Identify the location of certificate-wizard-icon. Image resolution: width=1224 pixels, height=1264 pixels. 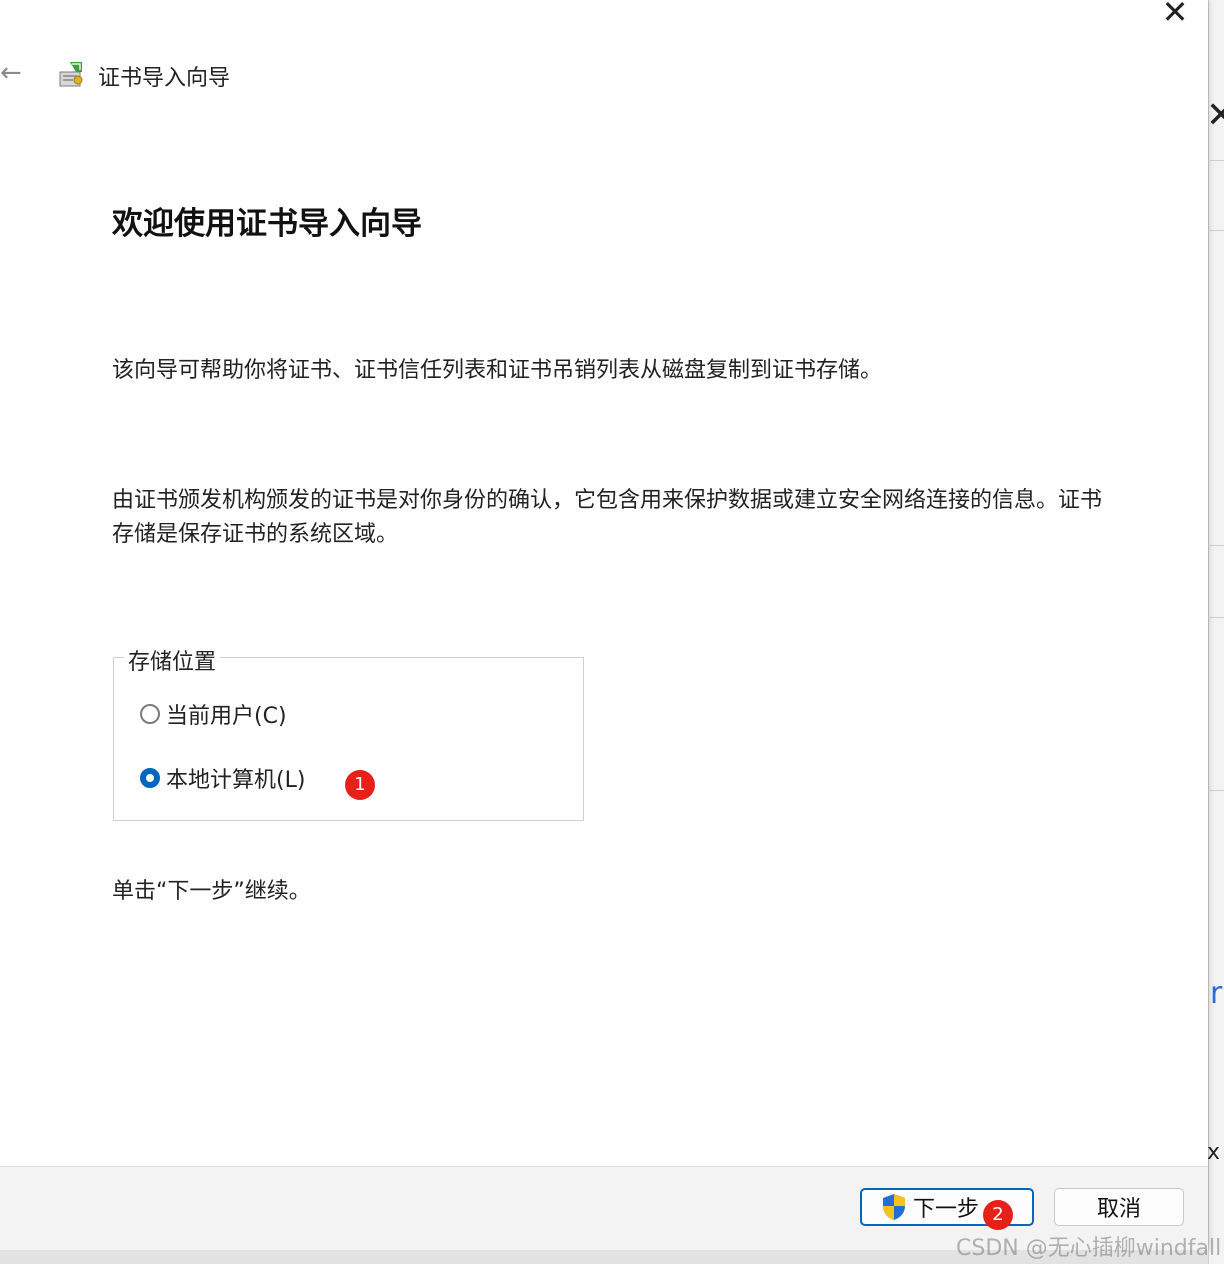
(71, 74).